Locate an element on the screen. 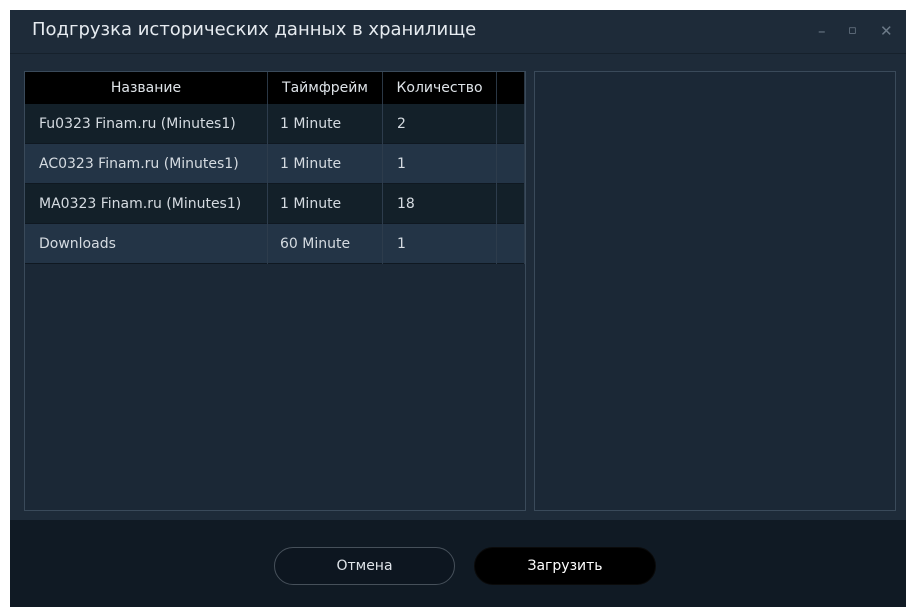 This screenshot has height=607, width=906. cell-count: 2 is located at coordinates (440, 124).